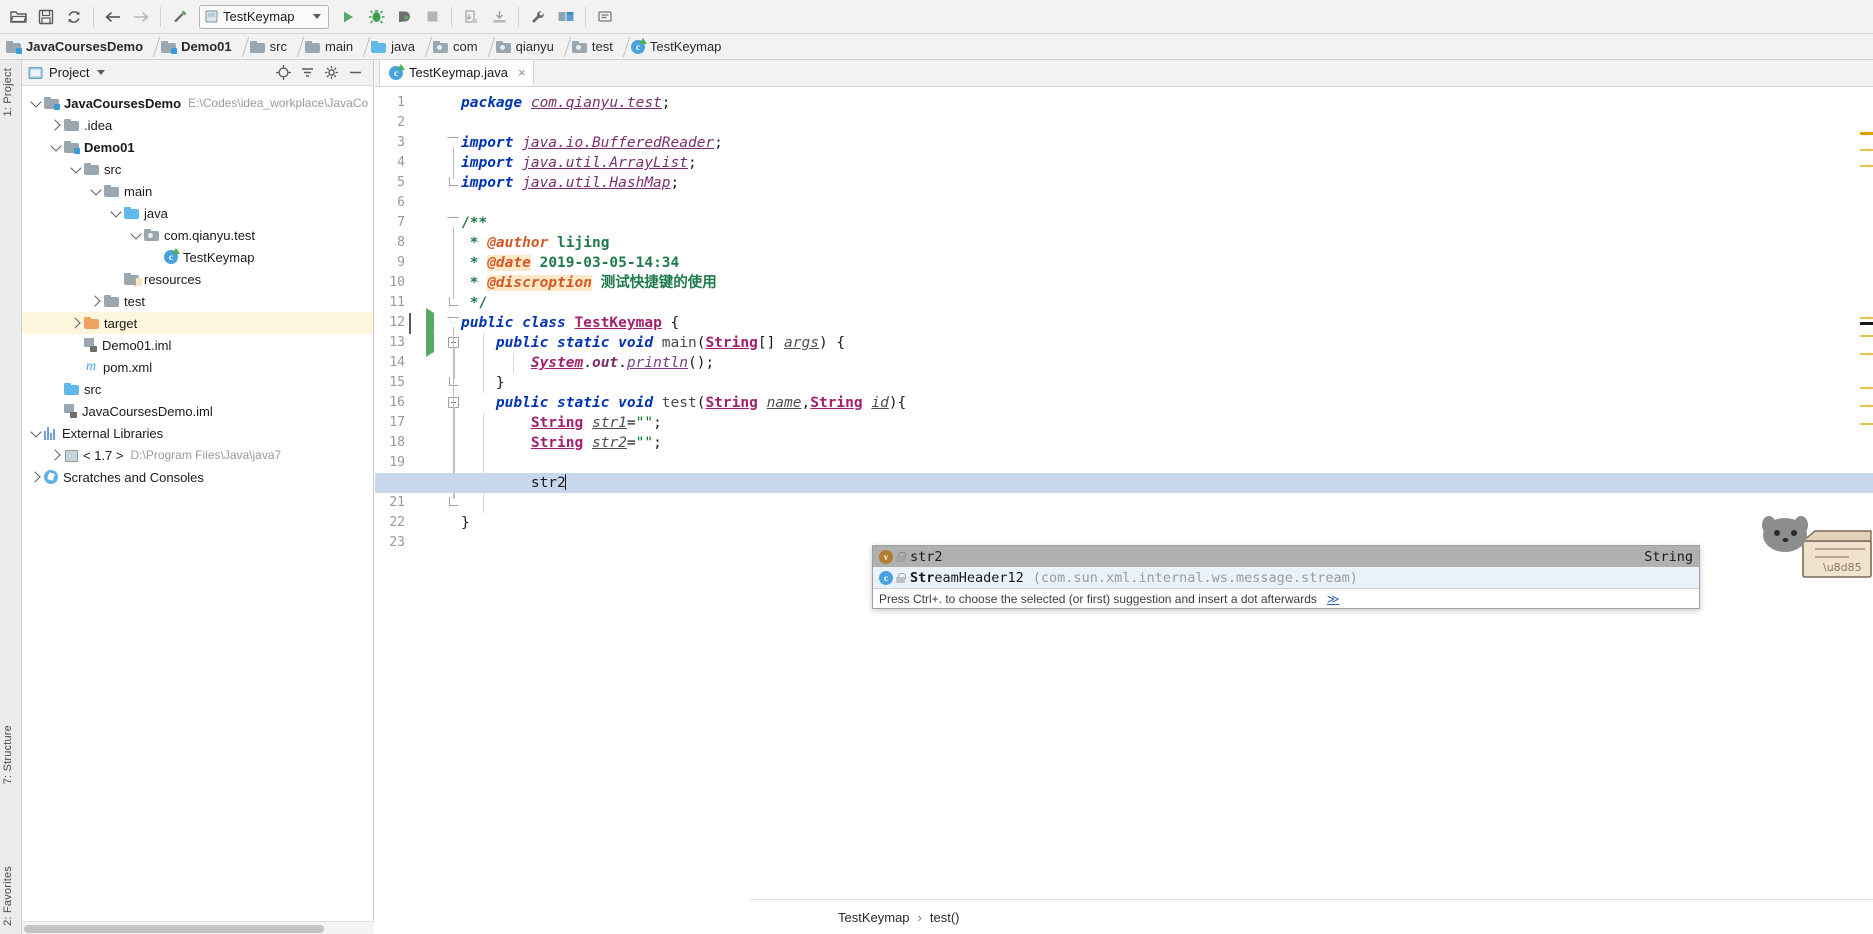  Describe the element at coordinates (46, 17) in the screenshot. I see `save-all-icon` at that location.